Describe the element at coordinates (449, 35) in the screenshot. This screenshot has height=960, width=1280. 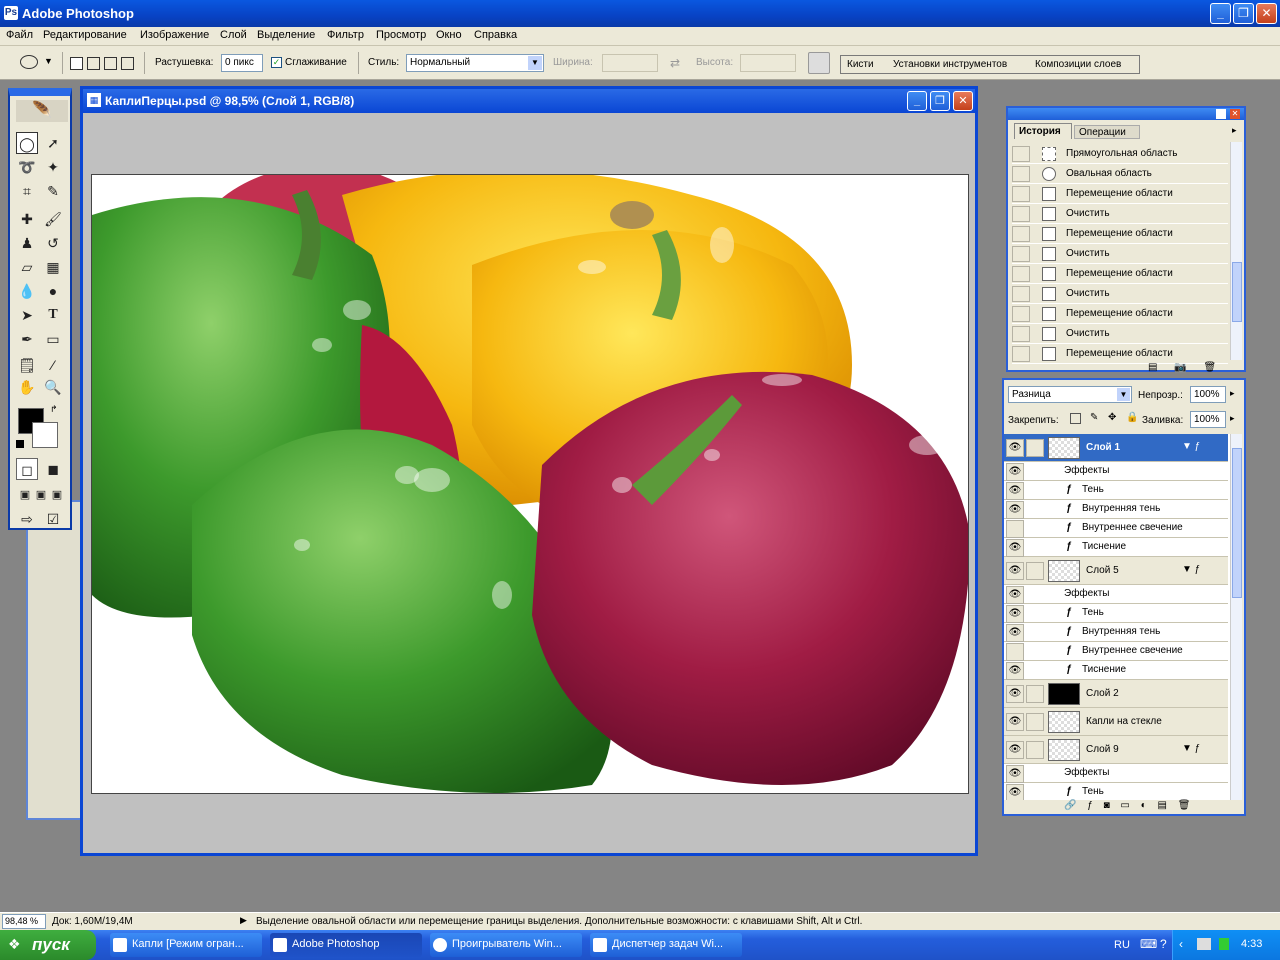
I see `menu-window: Окно` at that location.